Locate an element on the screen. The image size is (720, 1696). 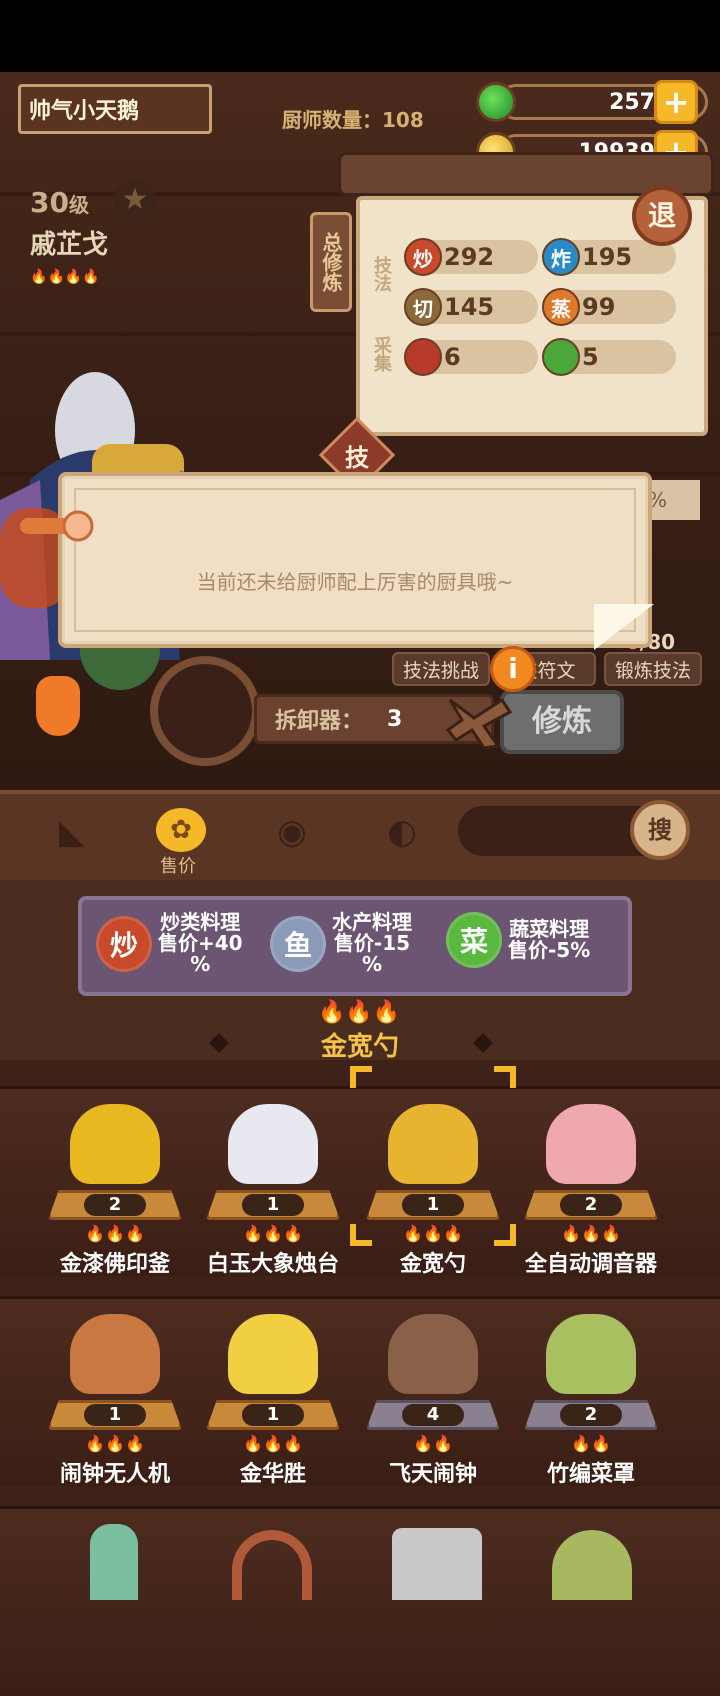
selected-item-flames: 🔥🔥🔥 is located at coordinates (359, 1012).